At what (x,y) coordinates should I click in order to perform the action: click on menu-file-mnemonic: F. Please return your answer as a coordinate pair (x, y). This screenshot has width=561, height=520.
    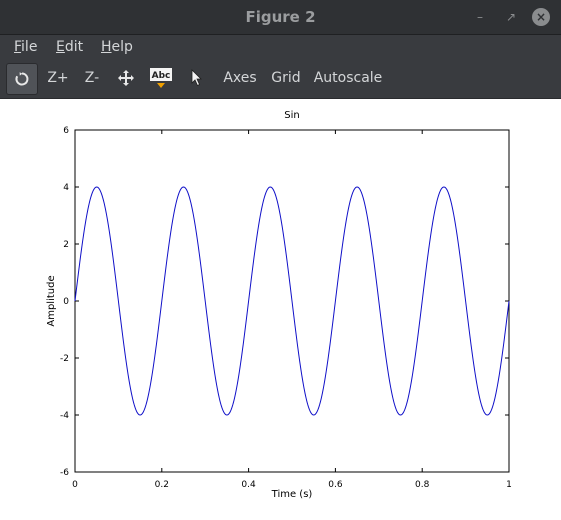
    Looking at the image, I should click on (18, 47).